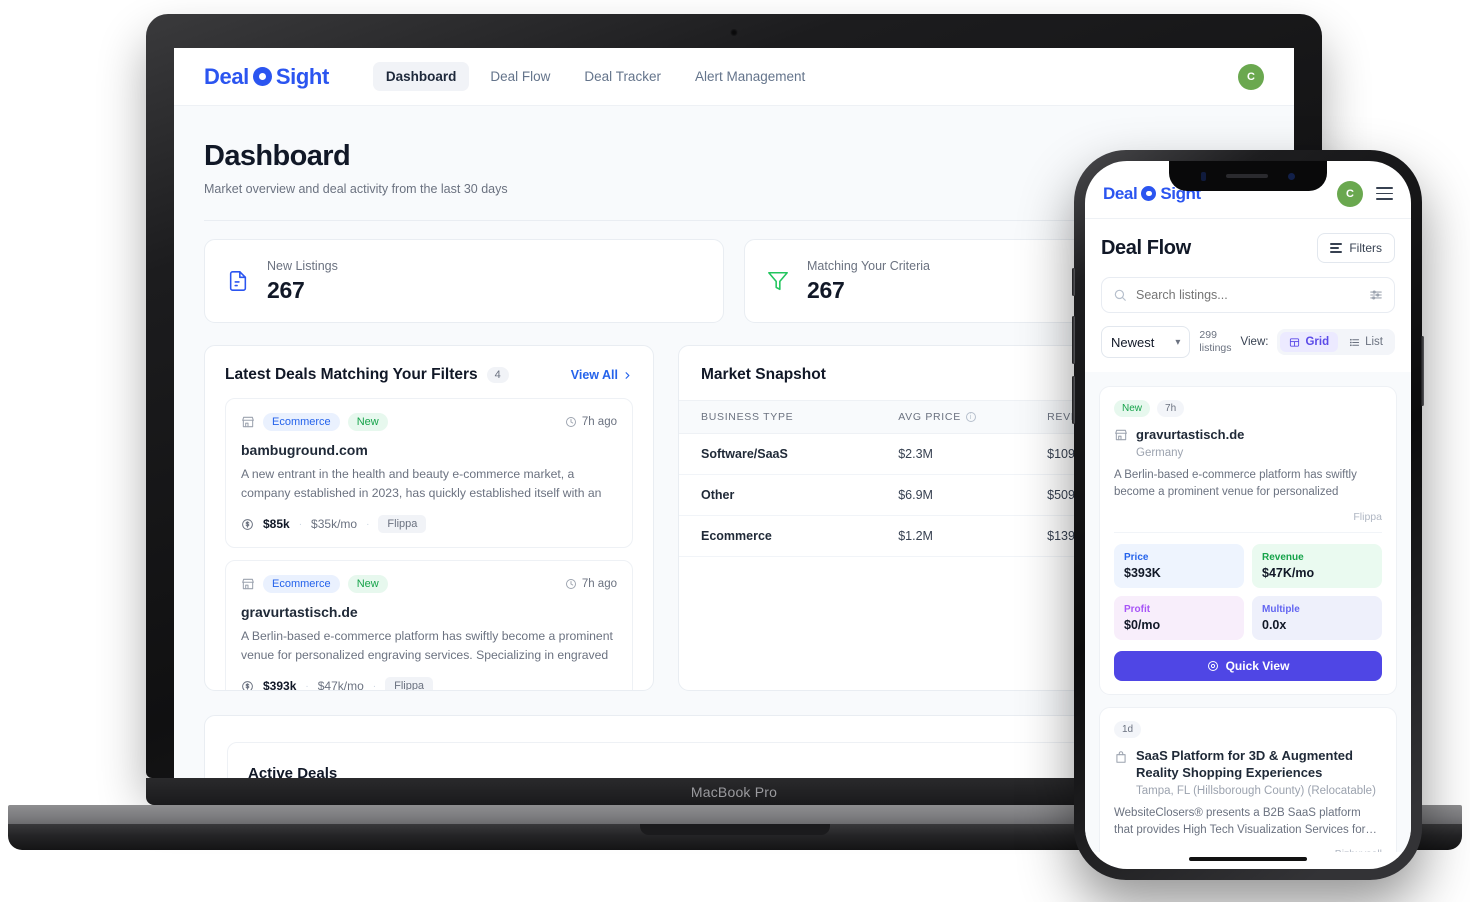 The image size is (1470, 902). What do you see at coordinates (429, 684) in the screenshot?
I see `deal-meta: $393k · $47k/mo · Flippa` at bounding box center [429, 684].